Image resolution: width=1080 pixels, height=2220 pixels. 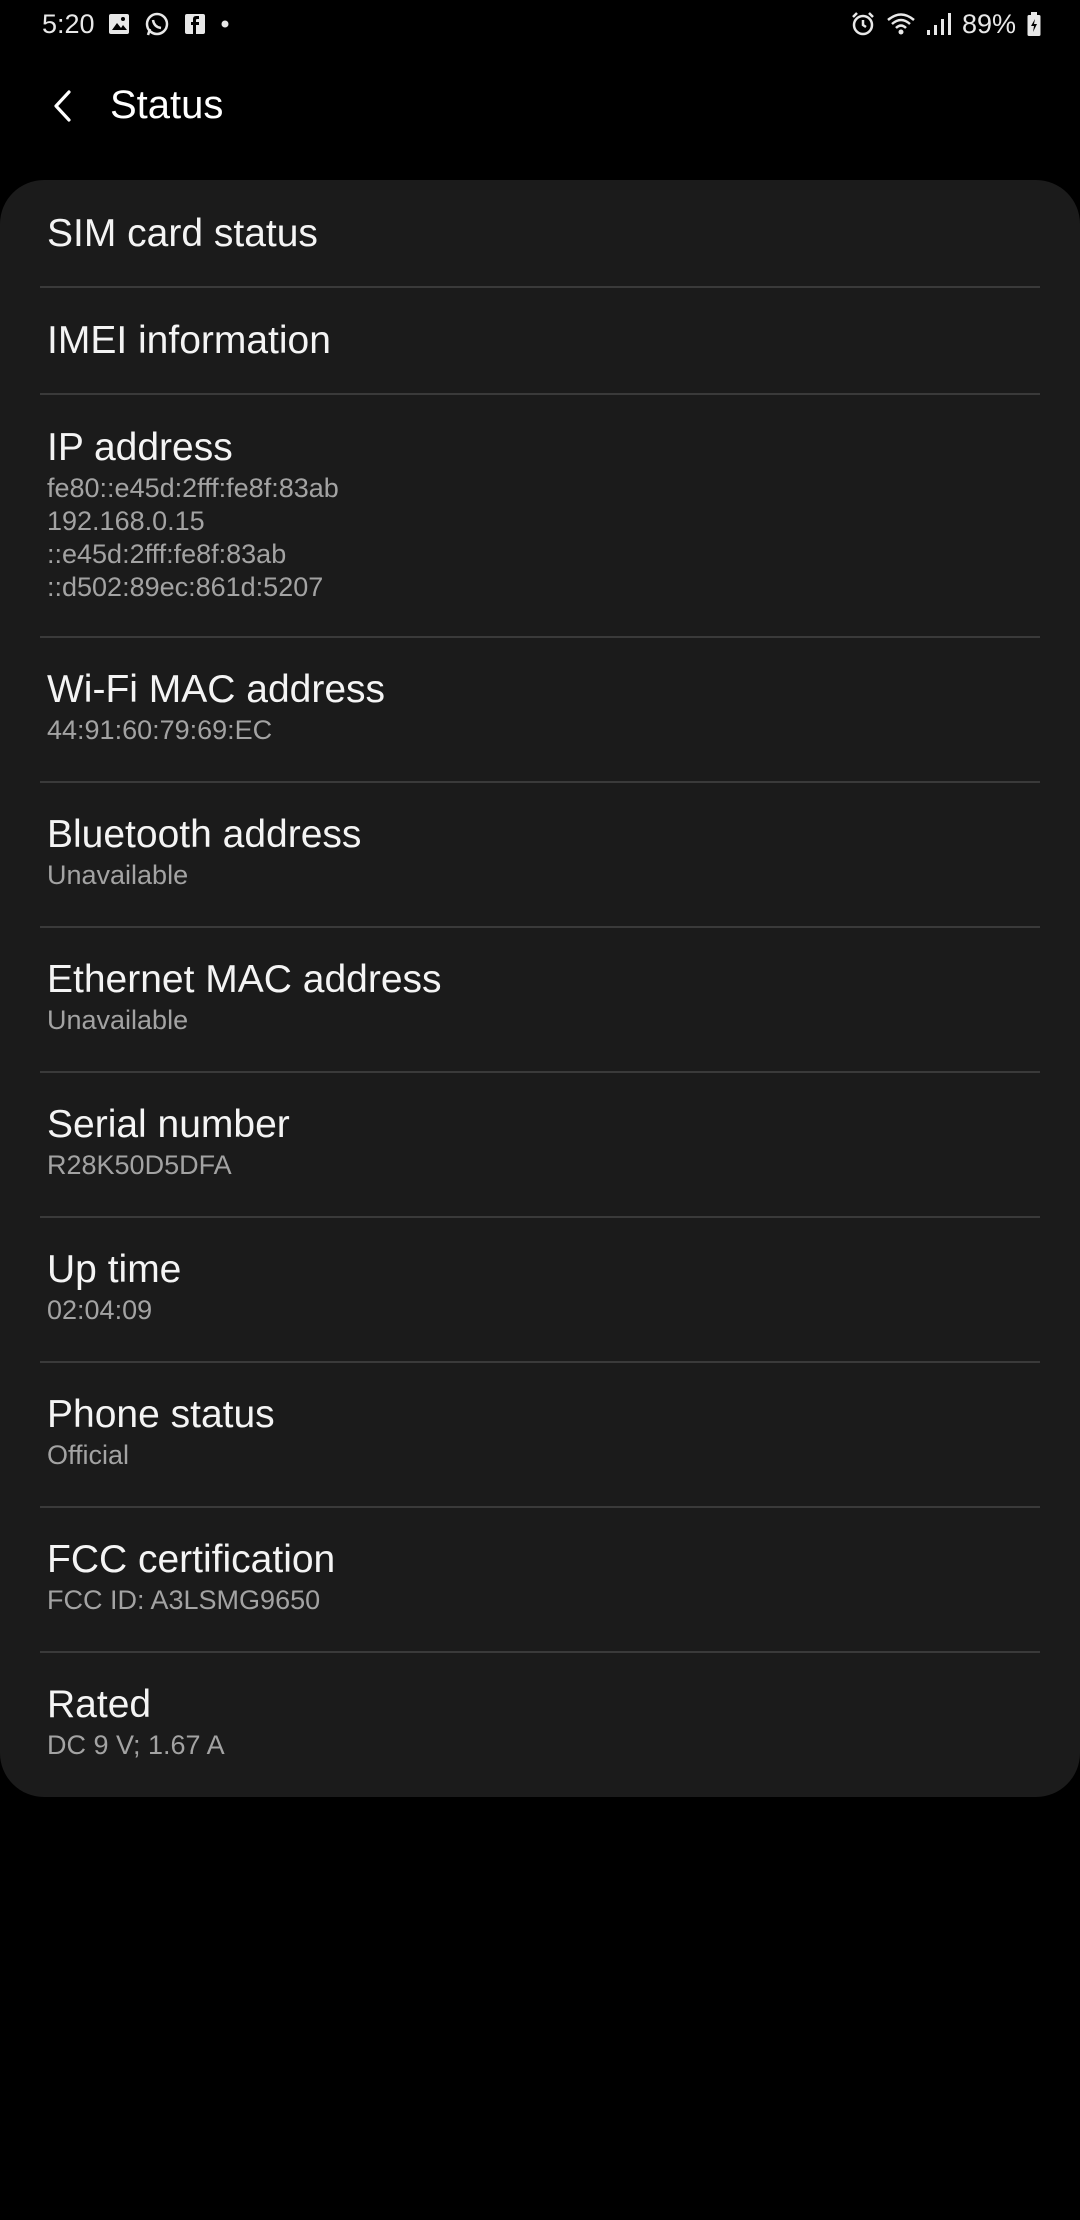 What do you see at coordinates (195, 24) in the screenshot?
I see `facebook-icon` at bounding box center [195, 24].